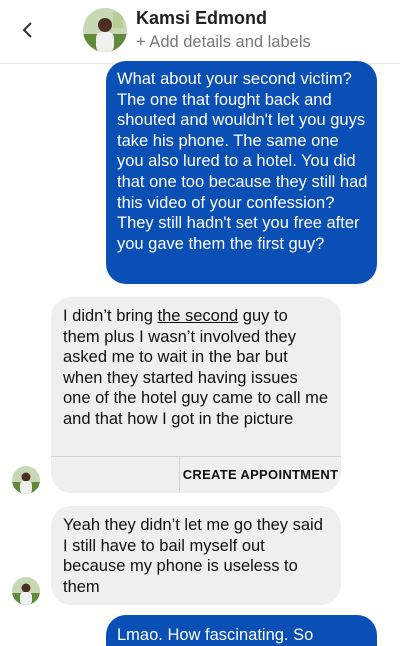 This screenshot has width=400, height=646. I want to click on contact-name: Kamsi Edmond, so click(201, 18).